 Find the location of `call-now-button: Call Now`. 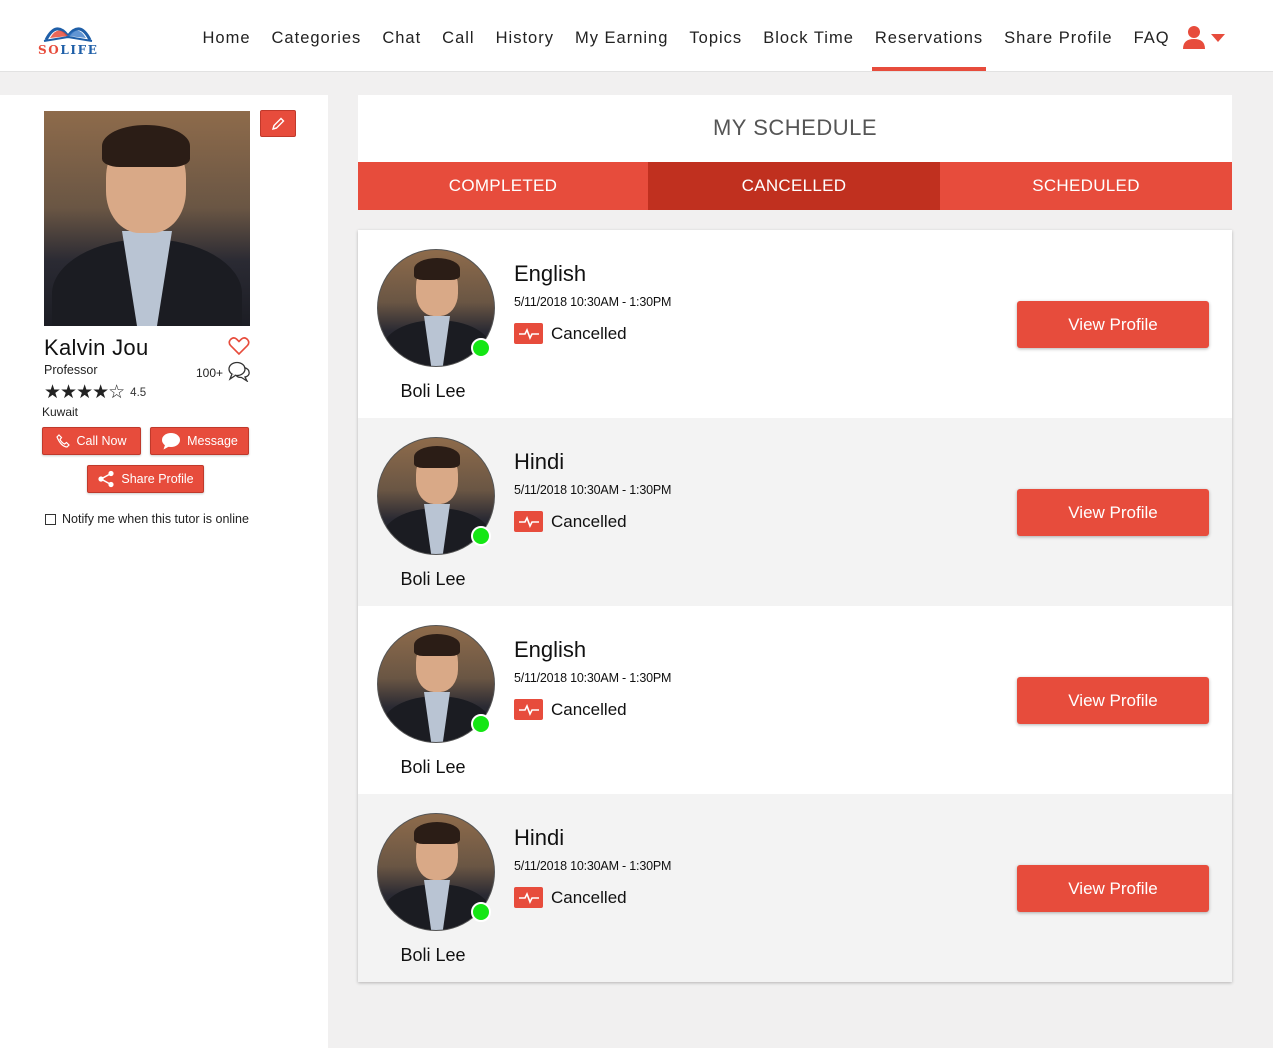

call-now-button: Call Now is located at coordinates (91, 441).